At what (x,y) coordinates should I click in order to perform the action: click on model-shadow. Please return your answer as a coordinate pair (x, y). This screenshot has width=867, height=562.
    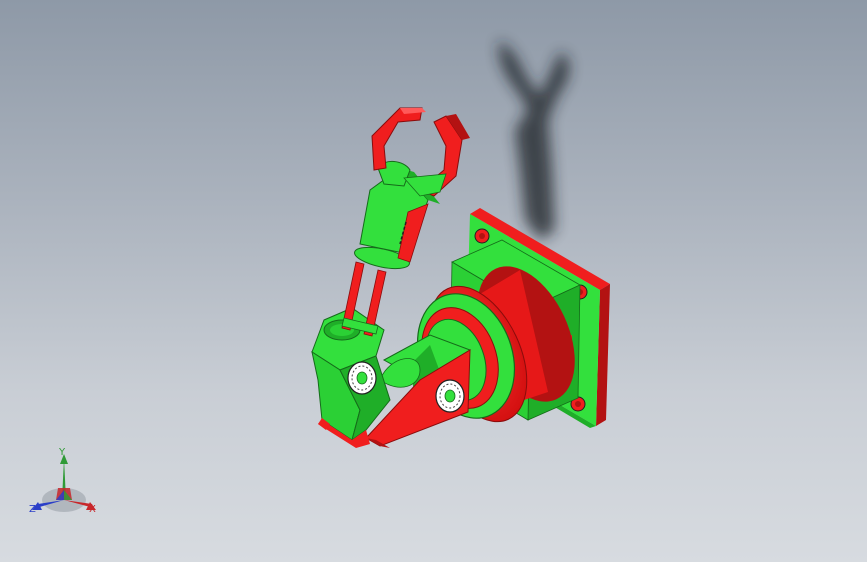
    Looking at the image, I should click on (534, 140).